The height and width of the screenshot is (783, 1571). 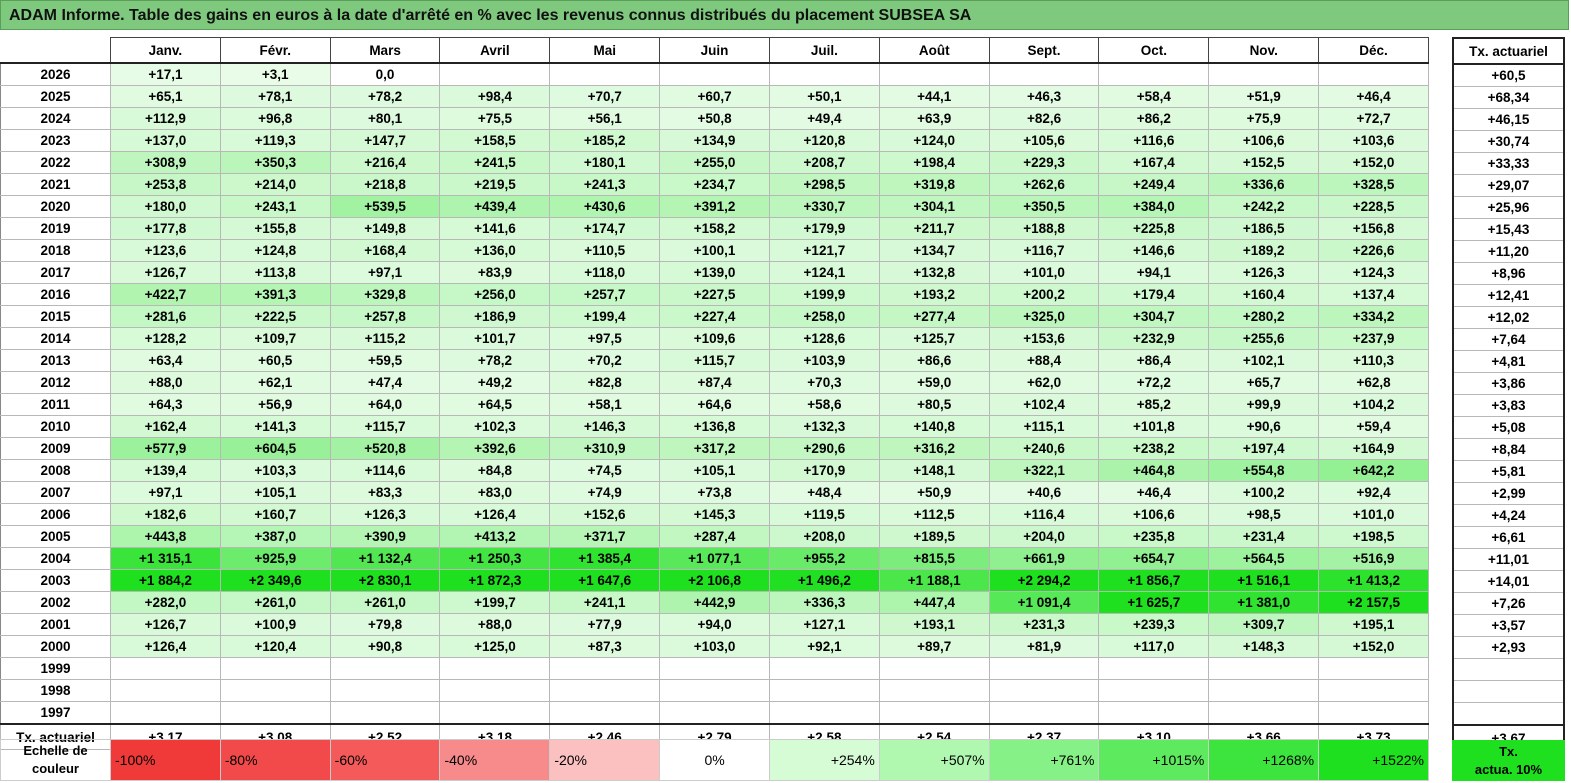 What do you see at coordinates (1373, 426) in the screenshot?
I see `gain-cell: +59,4` at bounding box center [1373, 426].